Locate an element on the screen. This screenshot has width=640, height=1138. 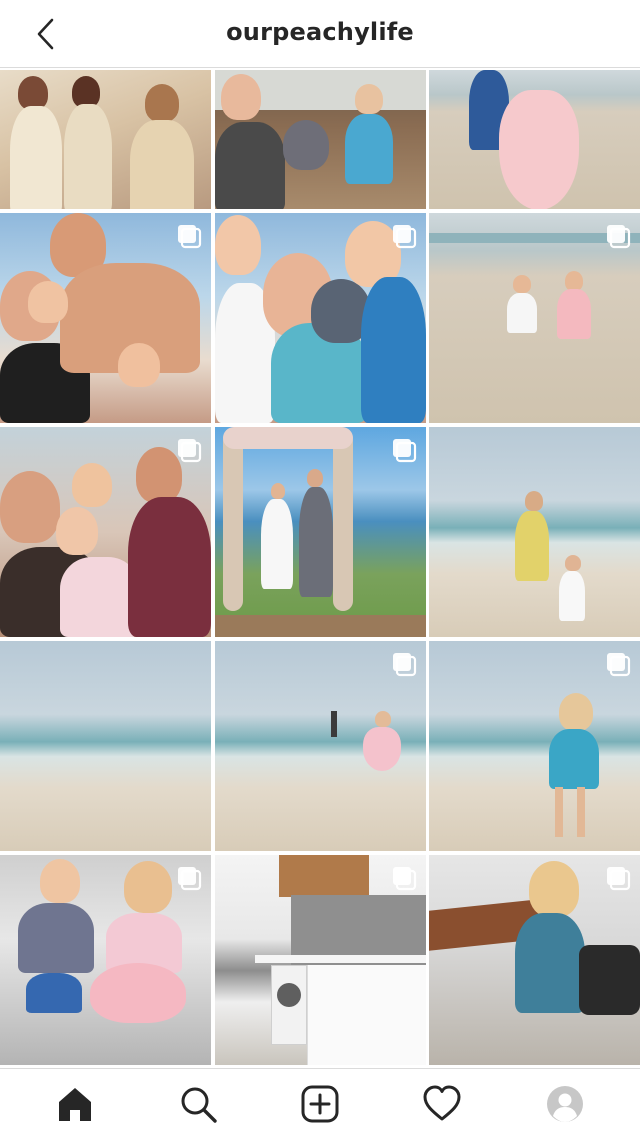
new-post-icon is located at coordinates (320, 1103).